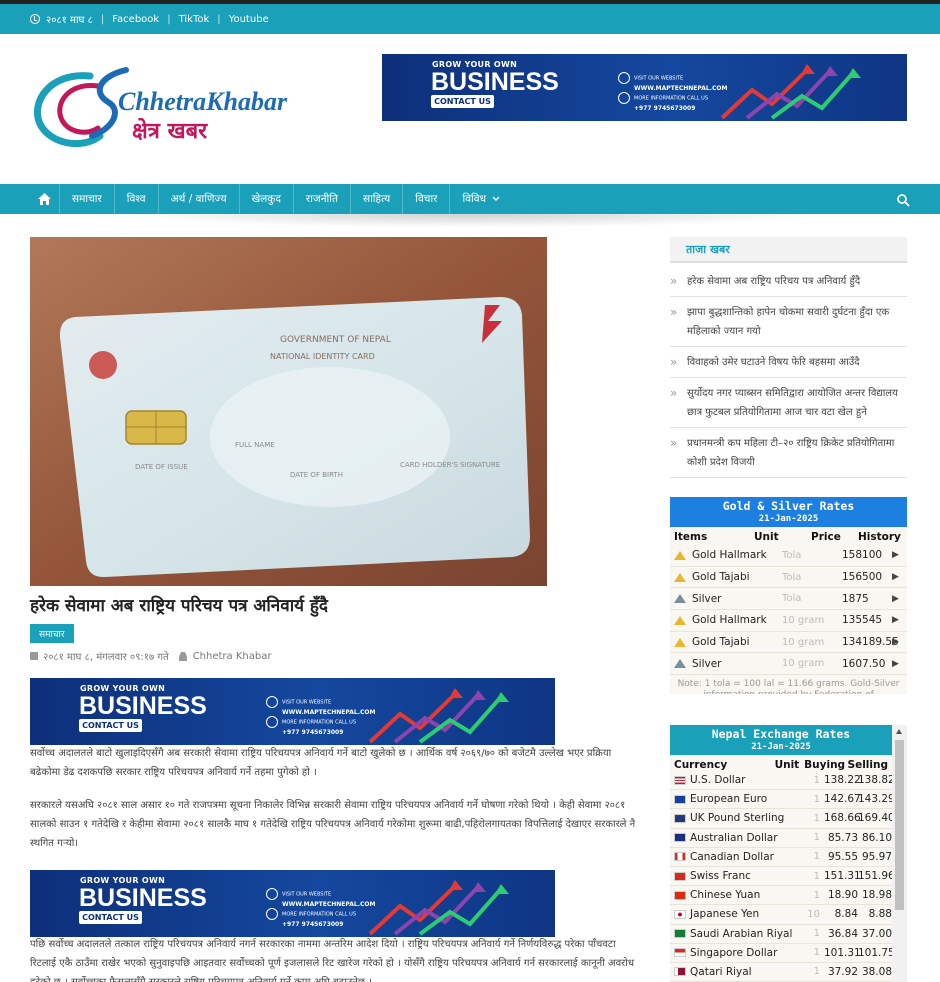  What do you see at coordinates (732, 856) in the screenshot?
I see `fx-currency-name: Canadian Dollar` at bounding box center [732, 856].